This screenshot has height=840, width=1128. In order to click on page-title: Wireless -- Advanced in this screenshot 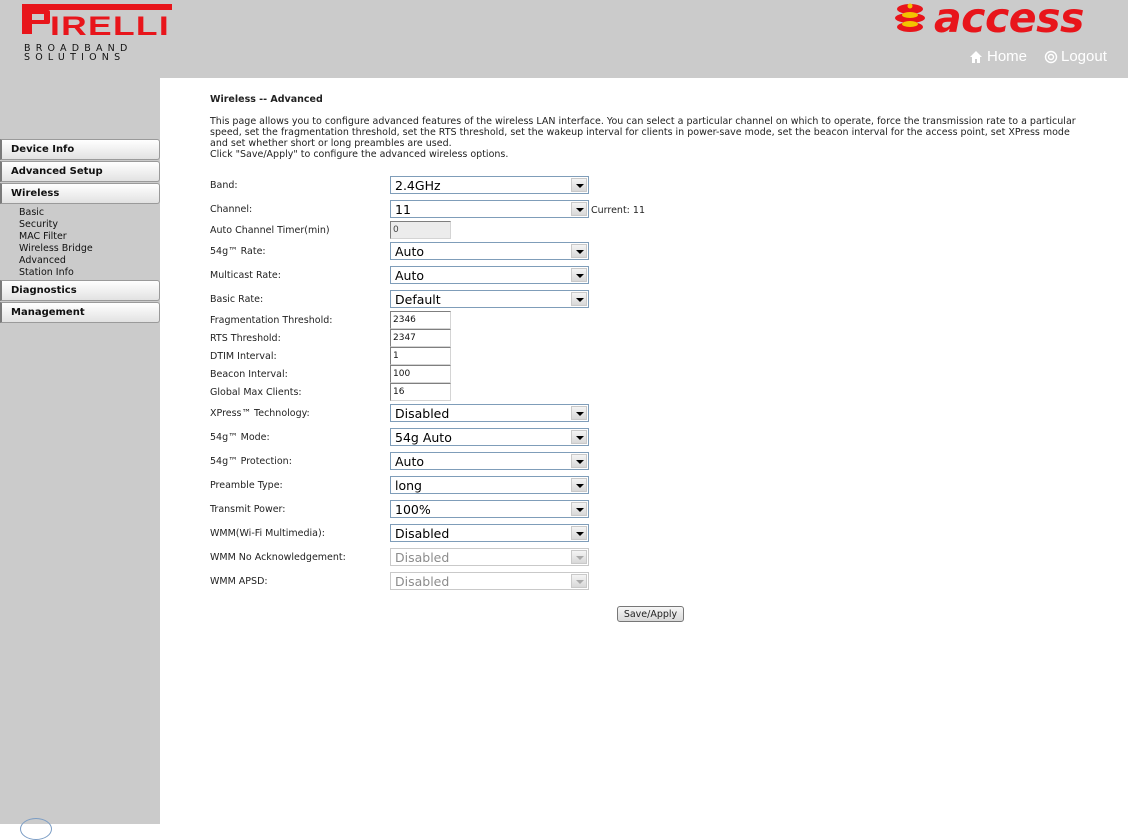, I will do `click(266, 99)`.